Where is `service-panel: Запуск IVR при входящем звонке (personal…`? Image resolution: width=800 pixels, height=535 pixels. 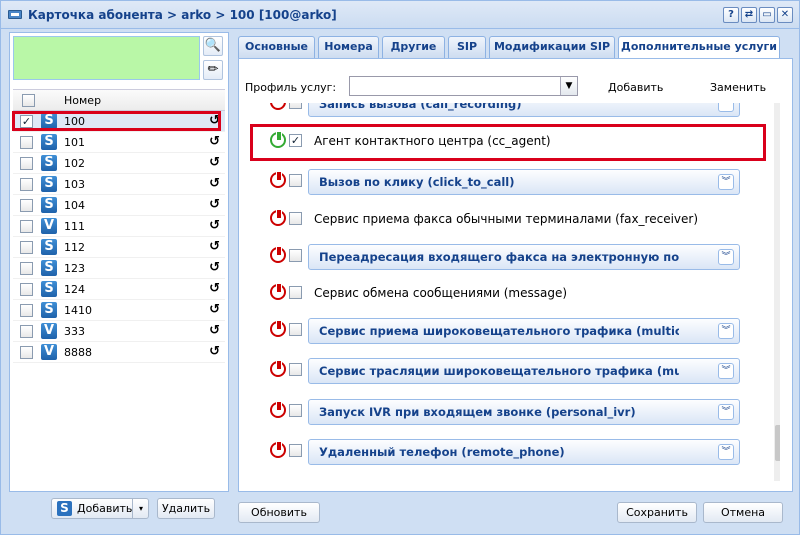 service-panel: Запуск IVR при входящем звонке (personal… is located at coordinates (524, 412).